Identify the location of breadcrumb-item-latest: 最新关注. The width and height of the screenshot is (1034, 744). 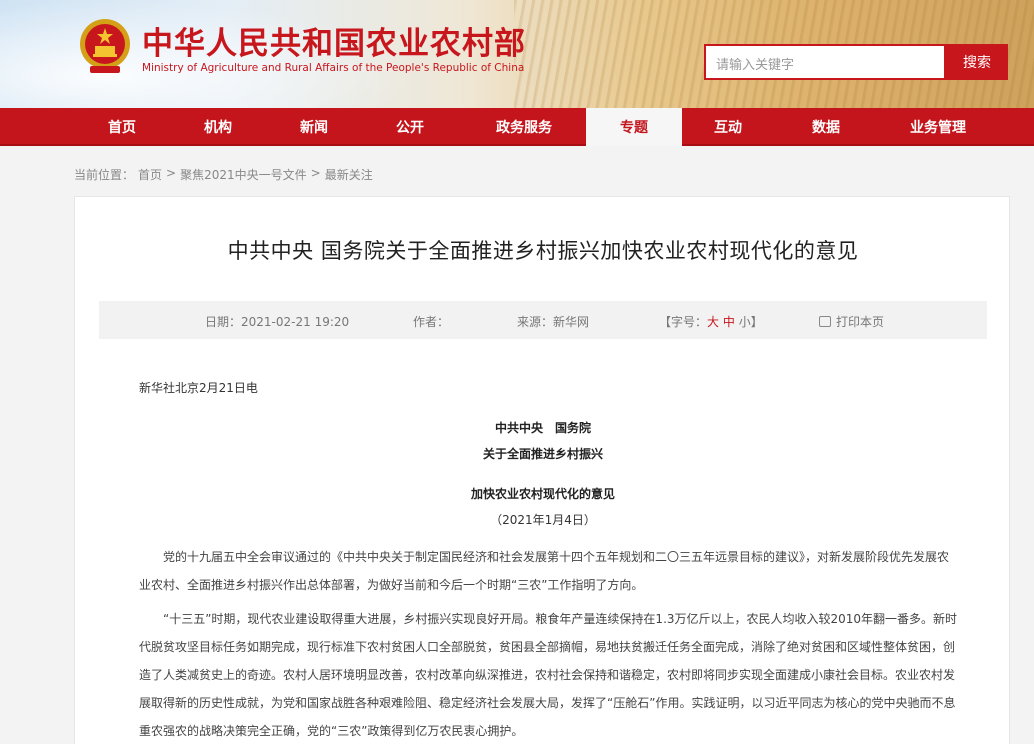
(349, 174).